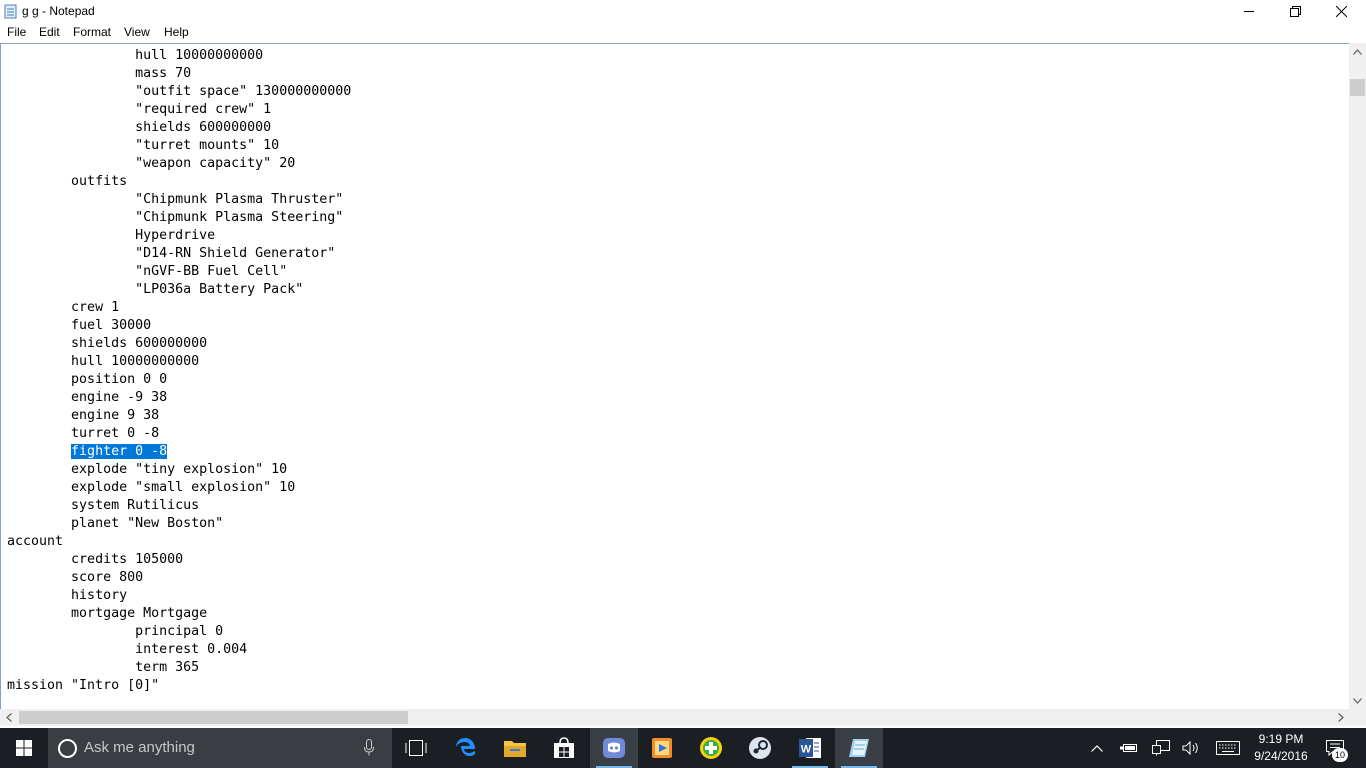 The height and width of the screenshot is (768, 1366). Describe the element at coordinates (220, 748) in the screenshot. I see `search-box: Ask me anything` at that location.